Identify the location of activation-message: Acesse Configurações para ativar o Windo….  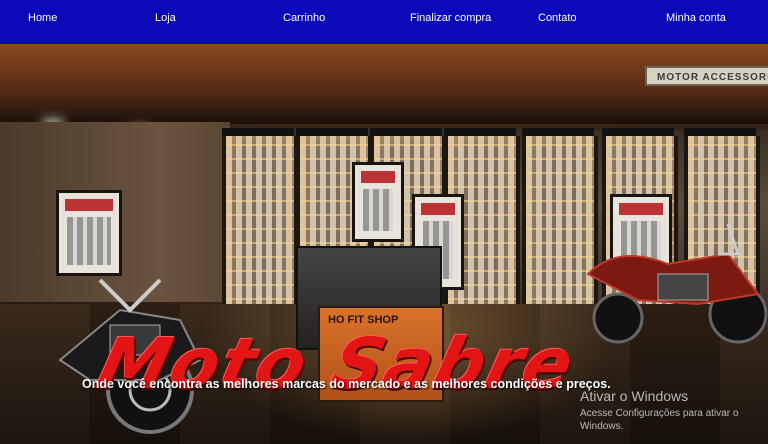
(659, 420).